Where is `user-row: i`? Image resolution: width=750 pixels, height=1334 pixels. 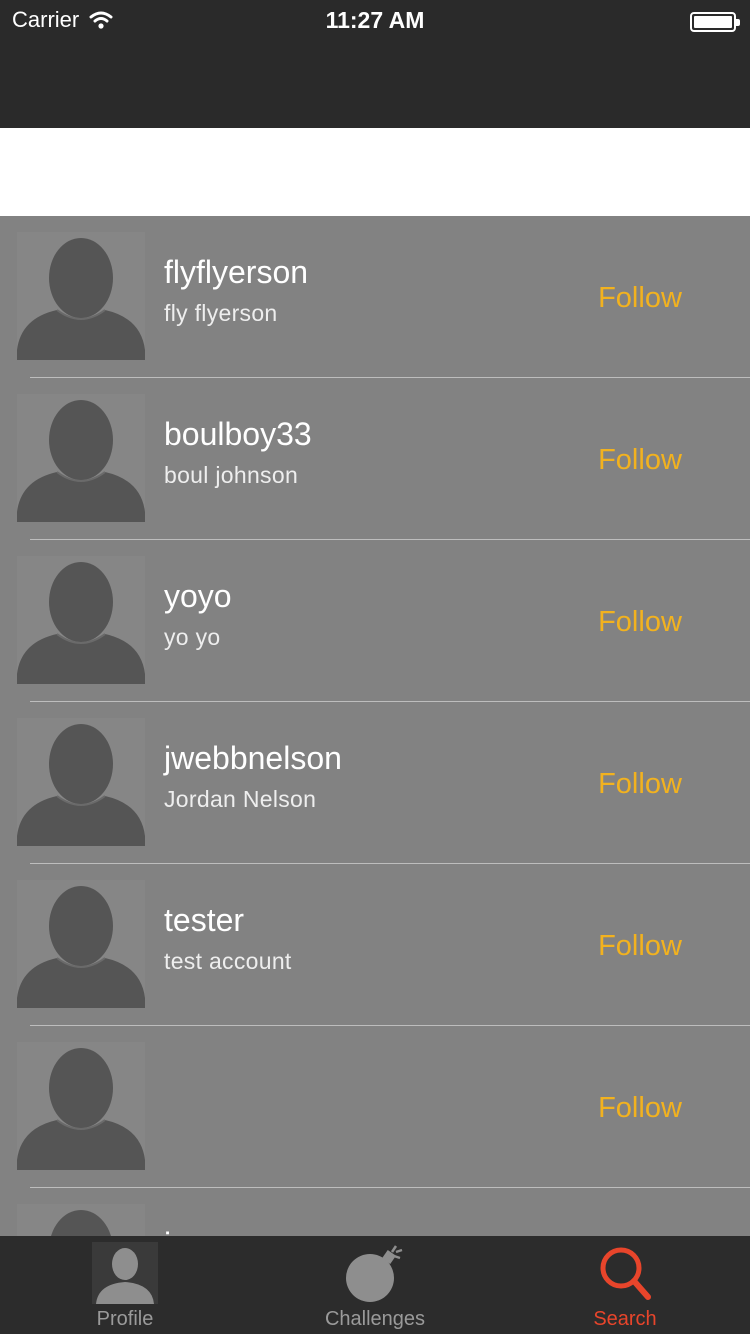 user-row: i is located at coordinates (375, 1212).